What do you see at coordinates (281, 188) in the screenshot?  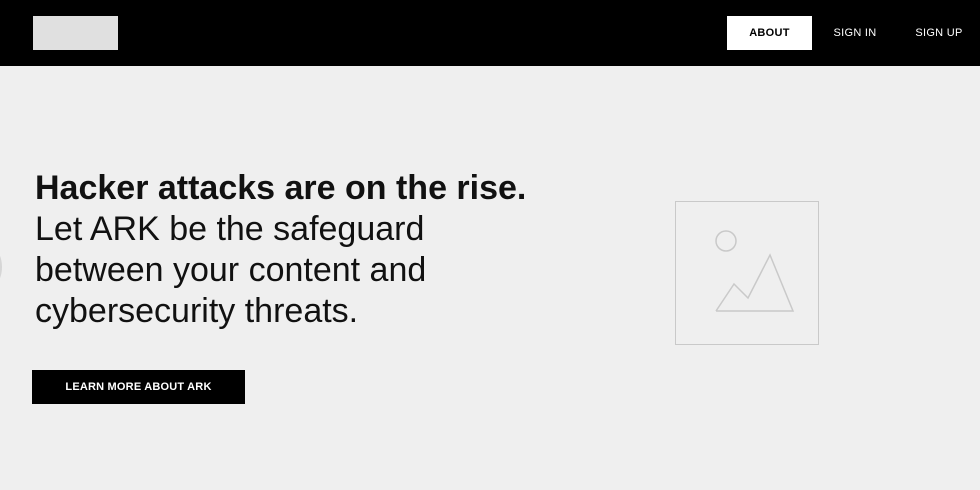 I see `hero-headline: Hacker attacks are on the rise.` at bounding box center [281, 188].